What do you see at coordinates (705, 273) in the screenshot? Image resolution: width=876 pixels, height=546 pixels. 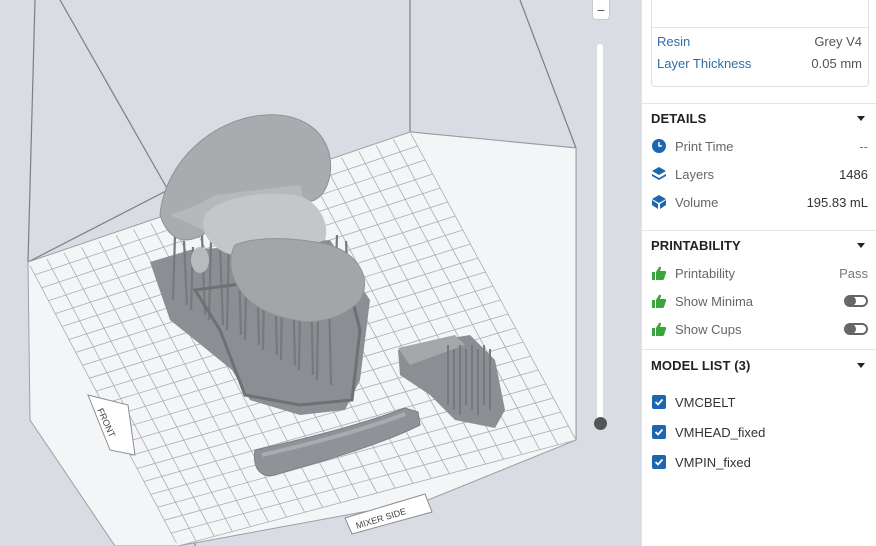 I see `printability-label: Printability` at bounding box center [705, 273].